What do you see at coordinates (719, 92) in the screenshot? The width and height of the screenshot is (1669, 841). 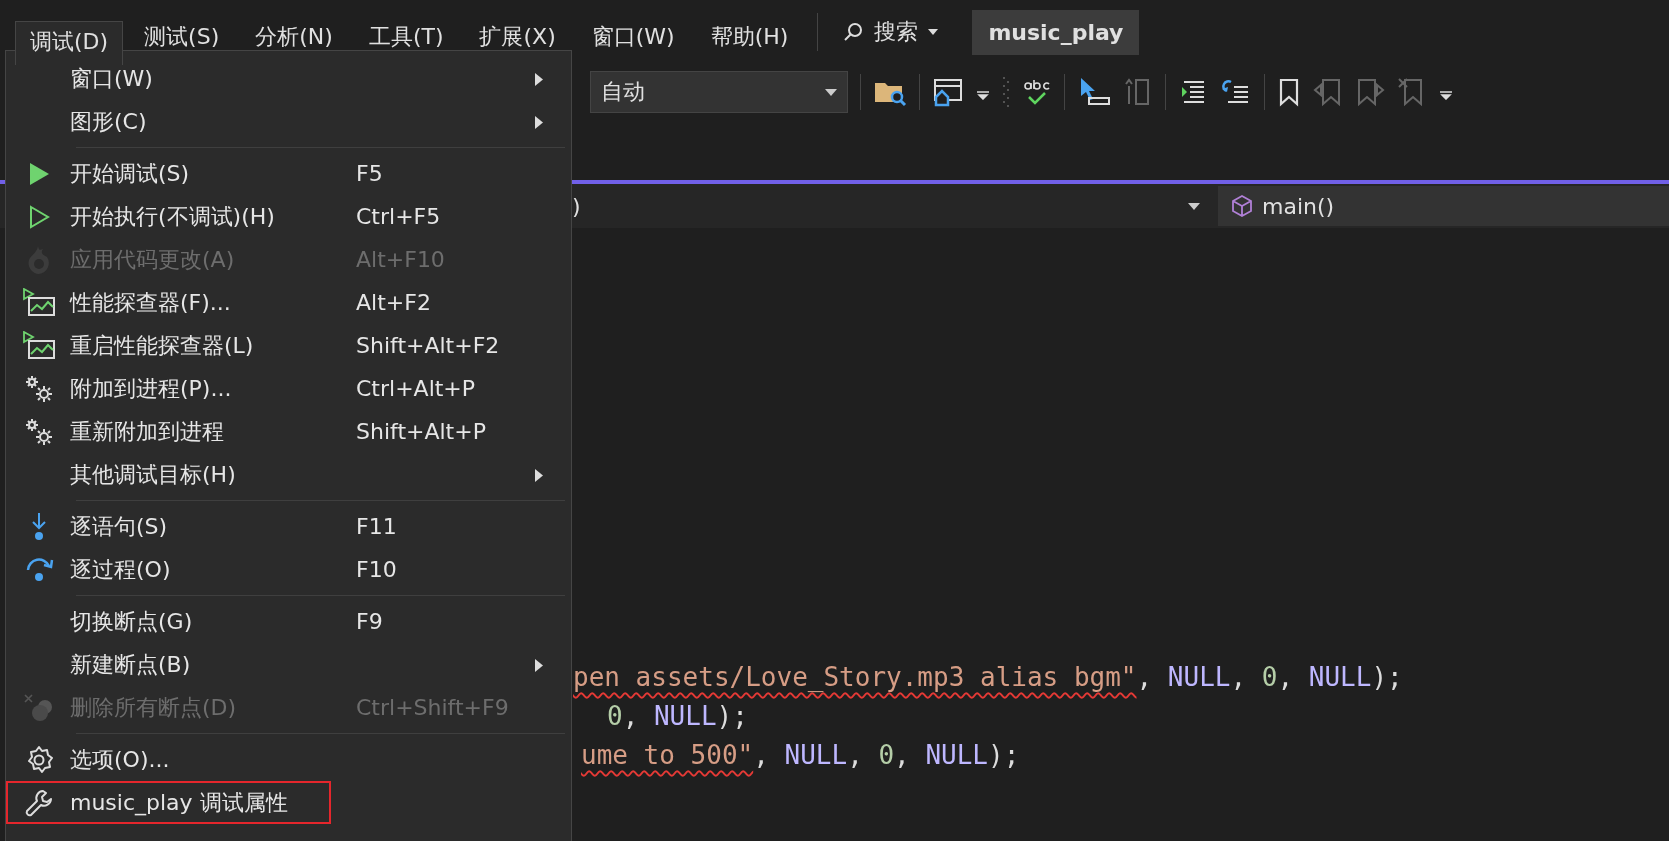 I see `configuration-dropdown: 自动` at bounding box center [719, 92].